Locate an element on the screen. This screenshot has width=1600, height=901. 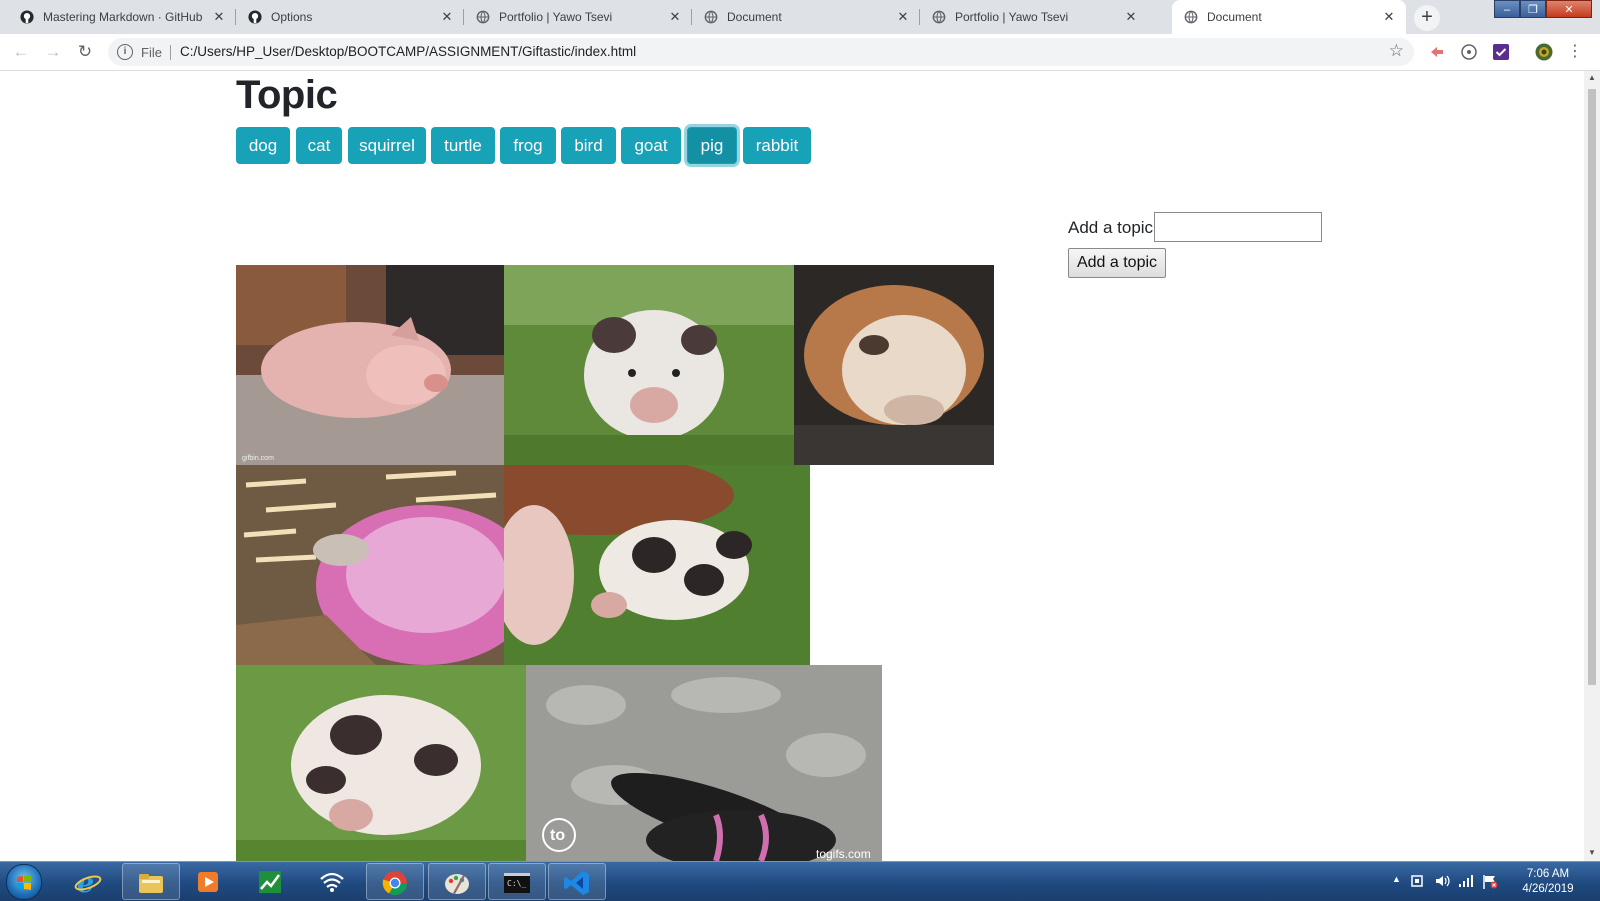
gif-piglet-tub-image is located at coordinates (370, 565).